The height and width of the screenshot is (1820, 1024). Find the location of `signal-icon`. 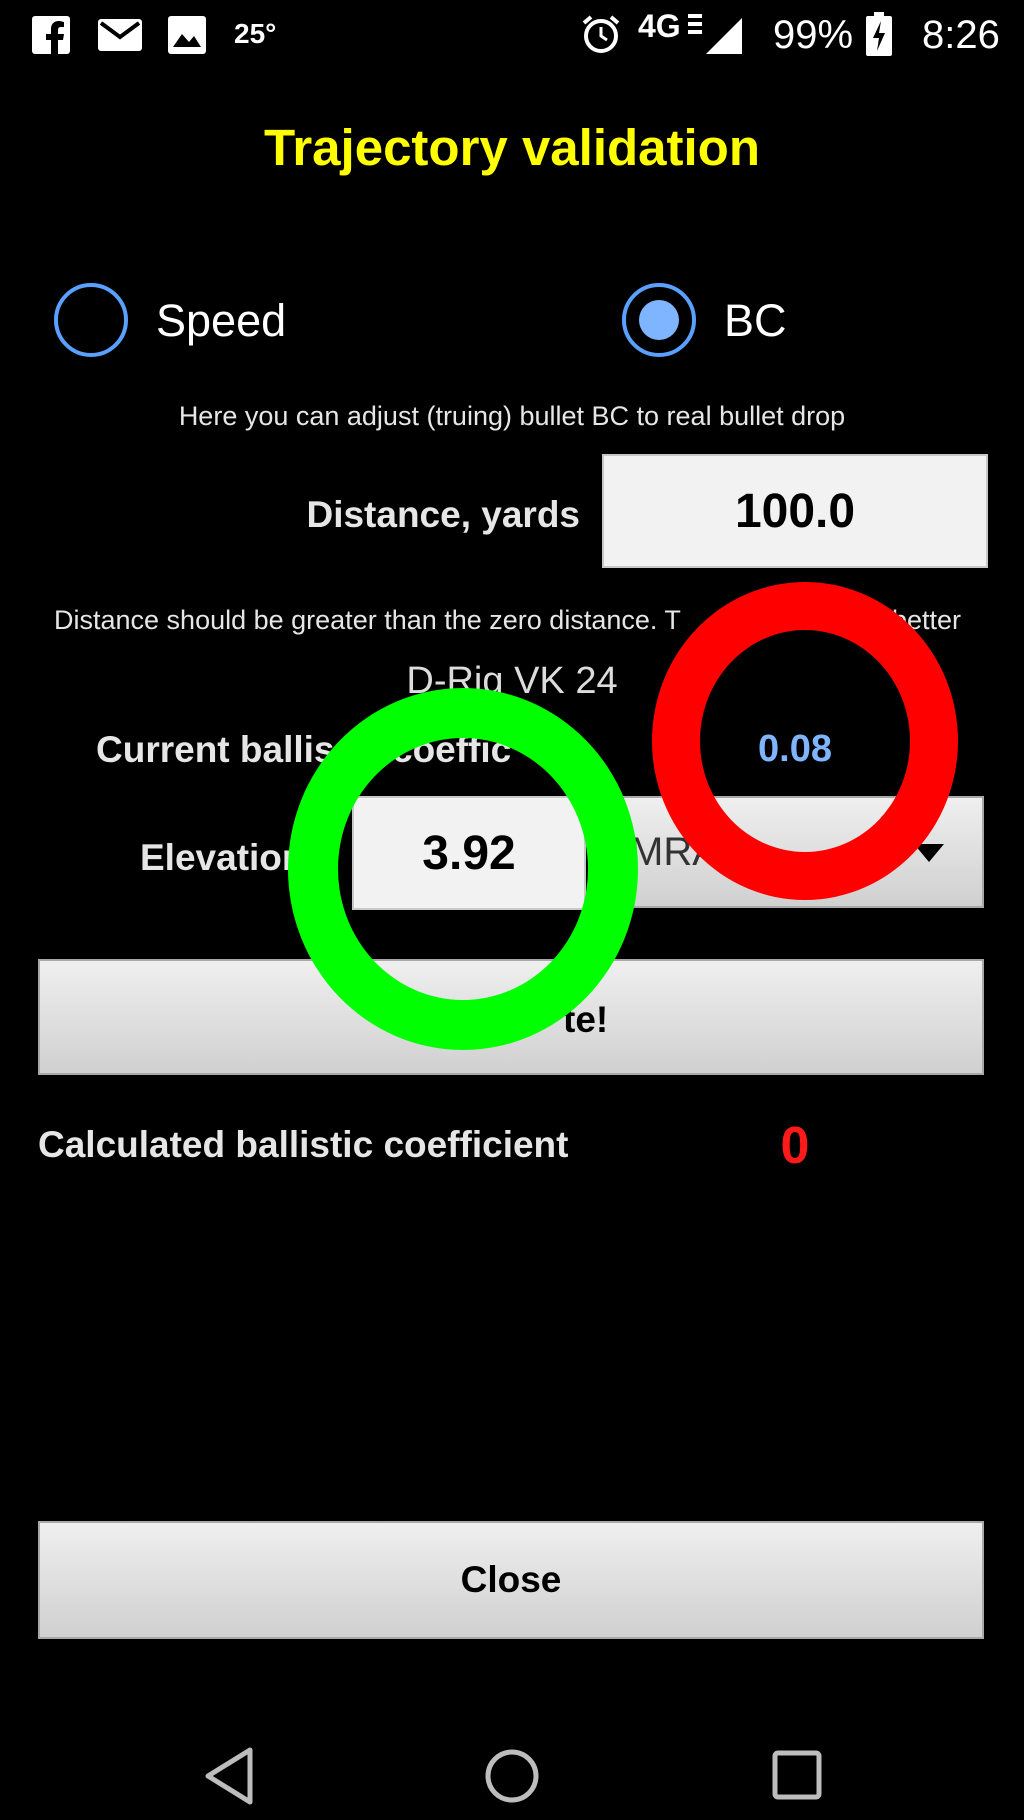

signal-icon is located at coordinates (724, 36).